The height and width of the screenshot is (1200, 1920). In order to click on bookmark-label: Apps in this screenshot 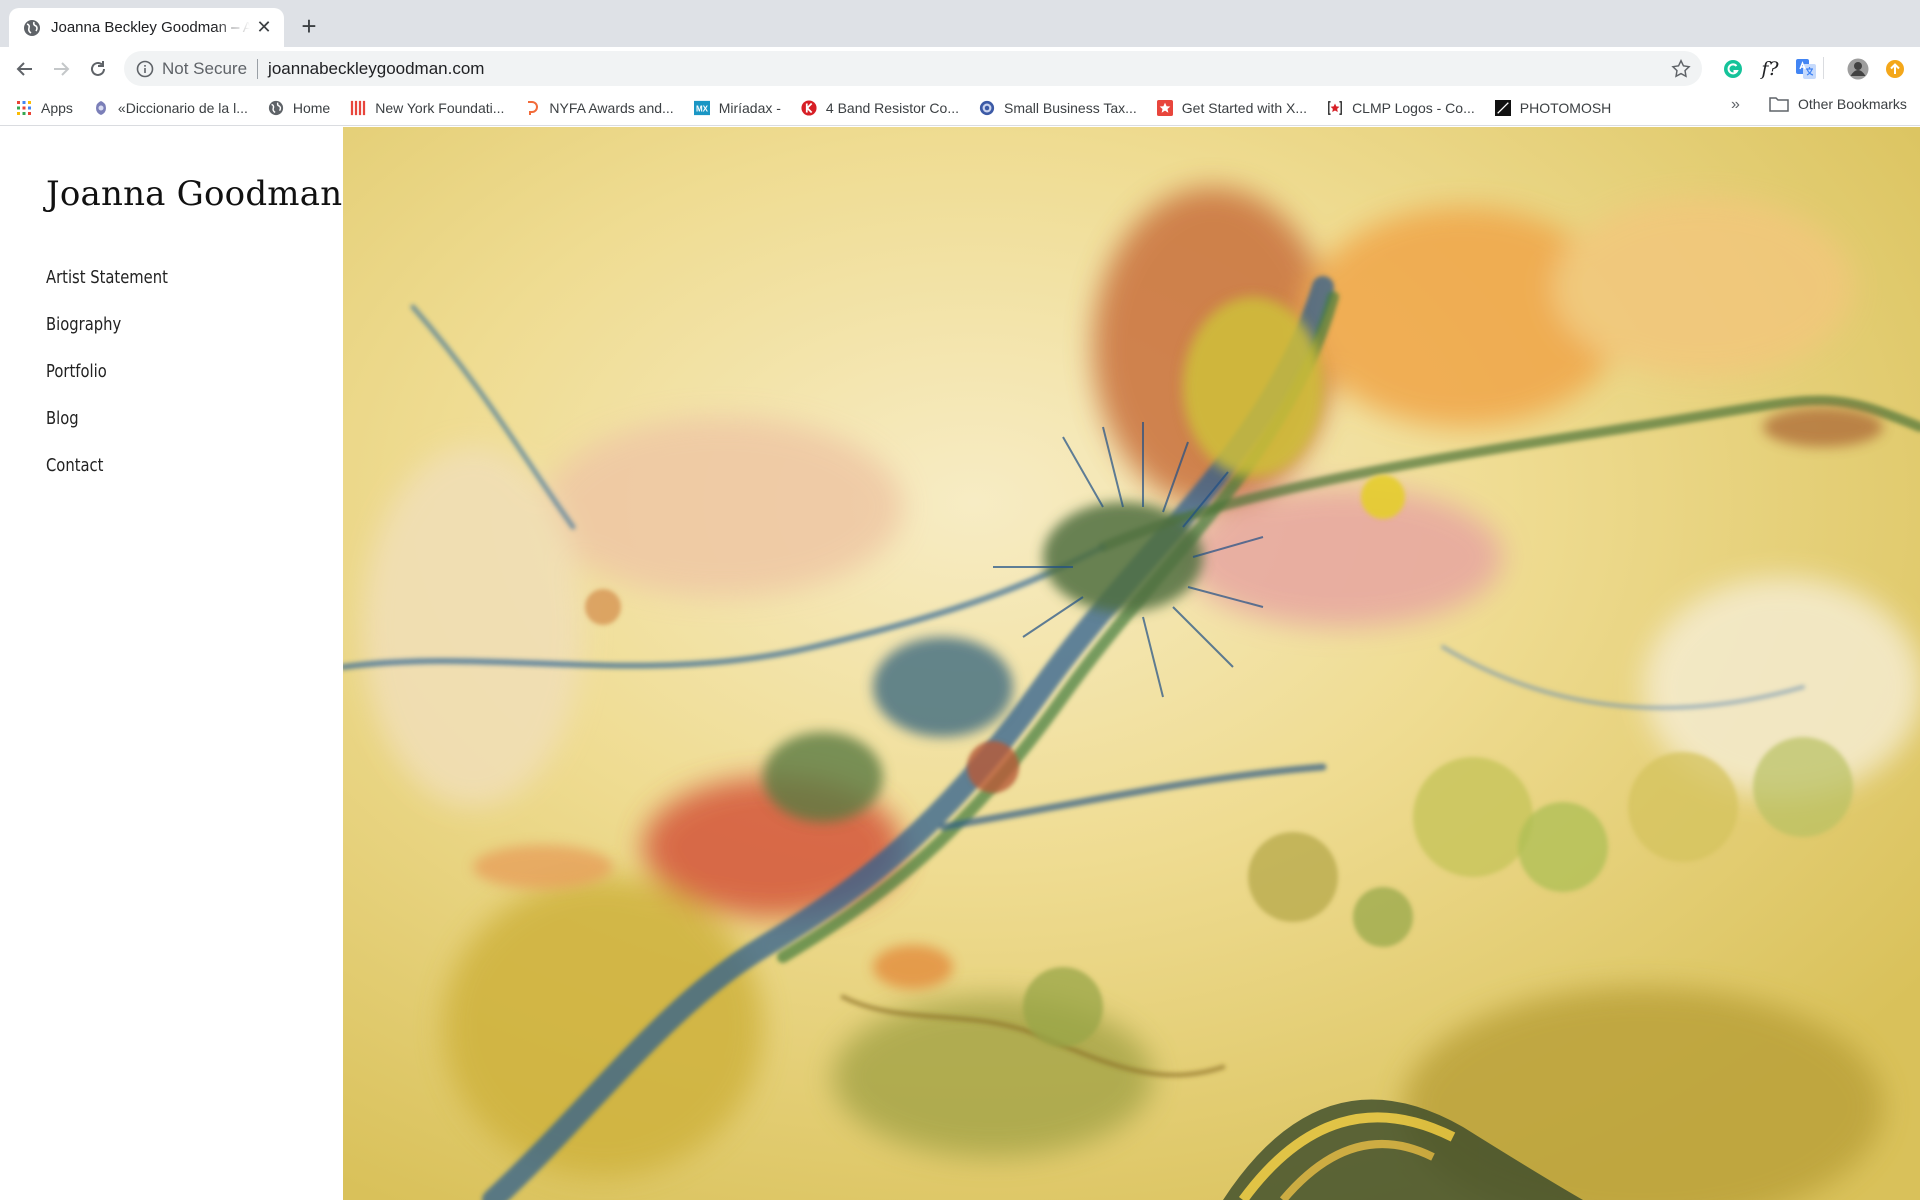, I will do `click(57, 107)`.